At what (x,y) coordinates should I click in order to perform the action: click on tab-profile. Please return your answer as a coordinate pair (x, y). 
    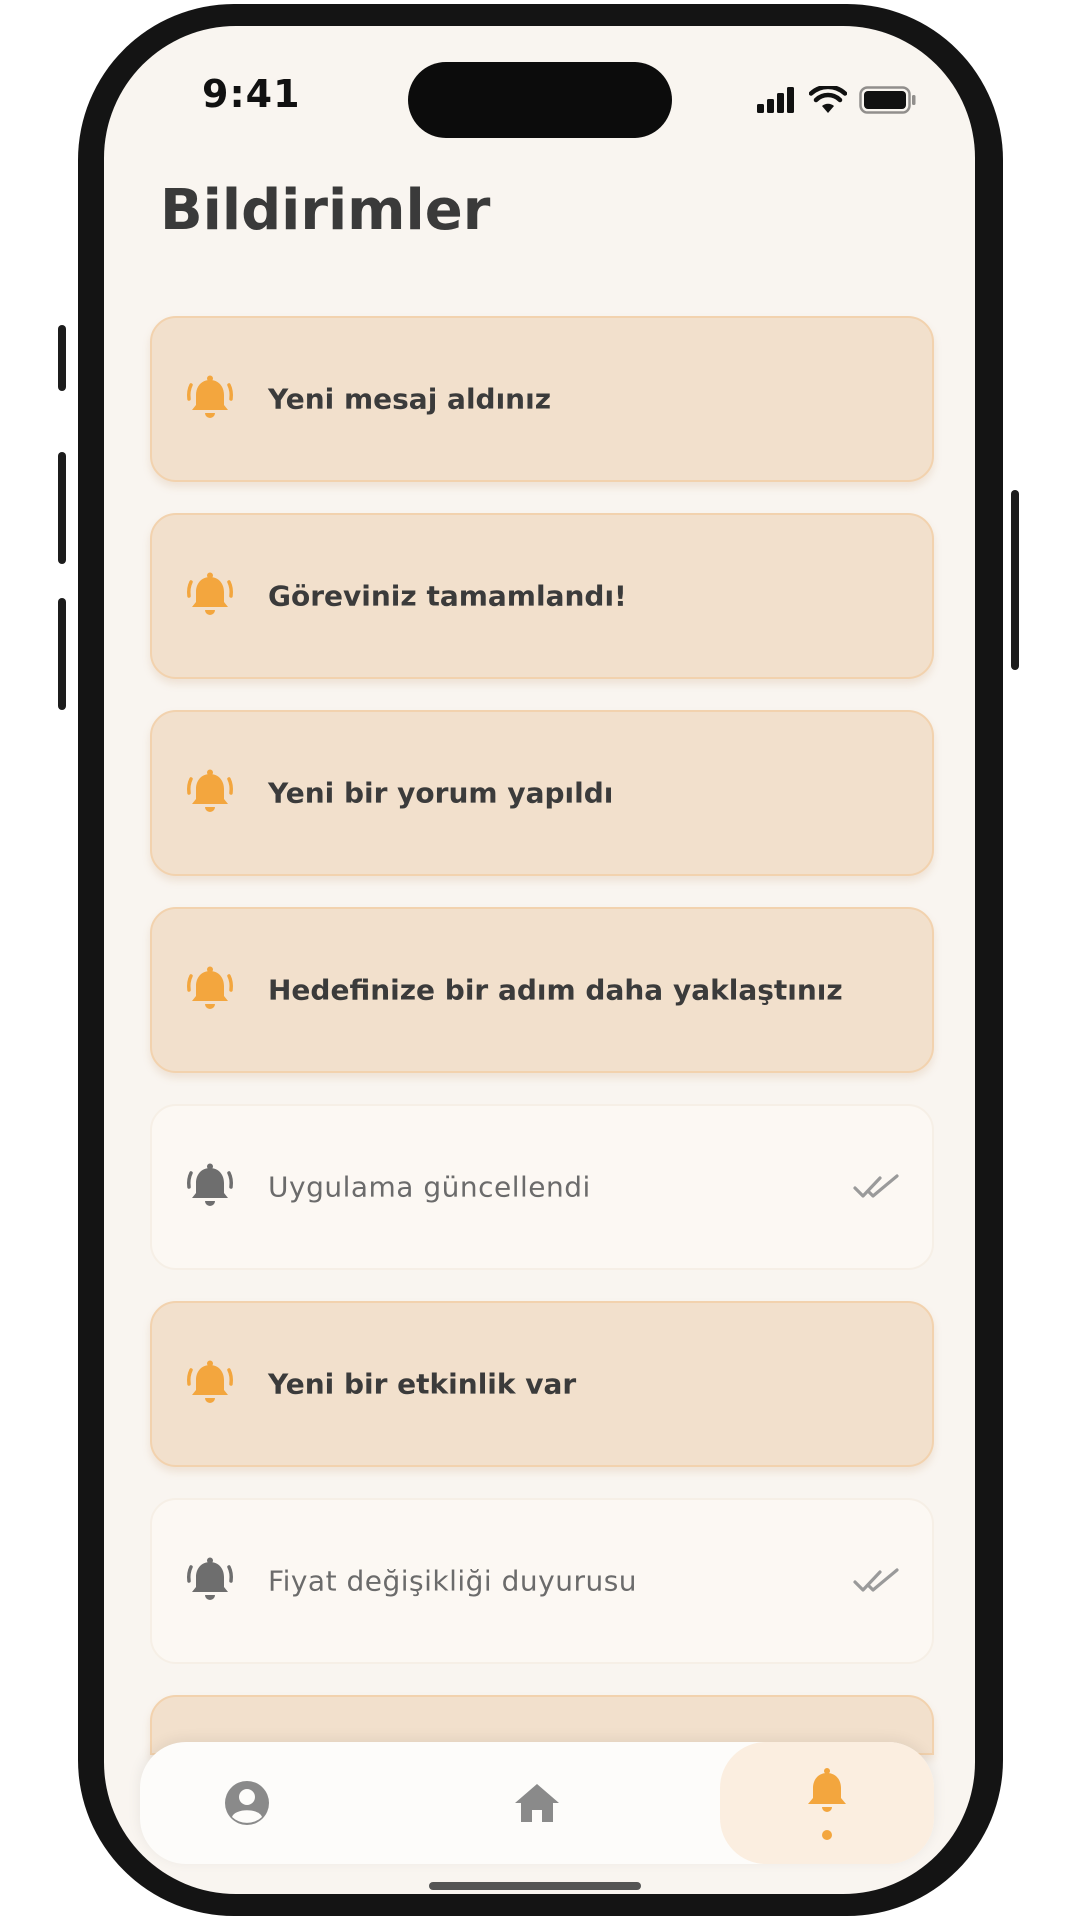
    Looking at the image, I should click on (247, 1803).